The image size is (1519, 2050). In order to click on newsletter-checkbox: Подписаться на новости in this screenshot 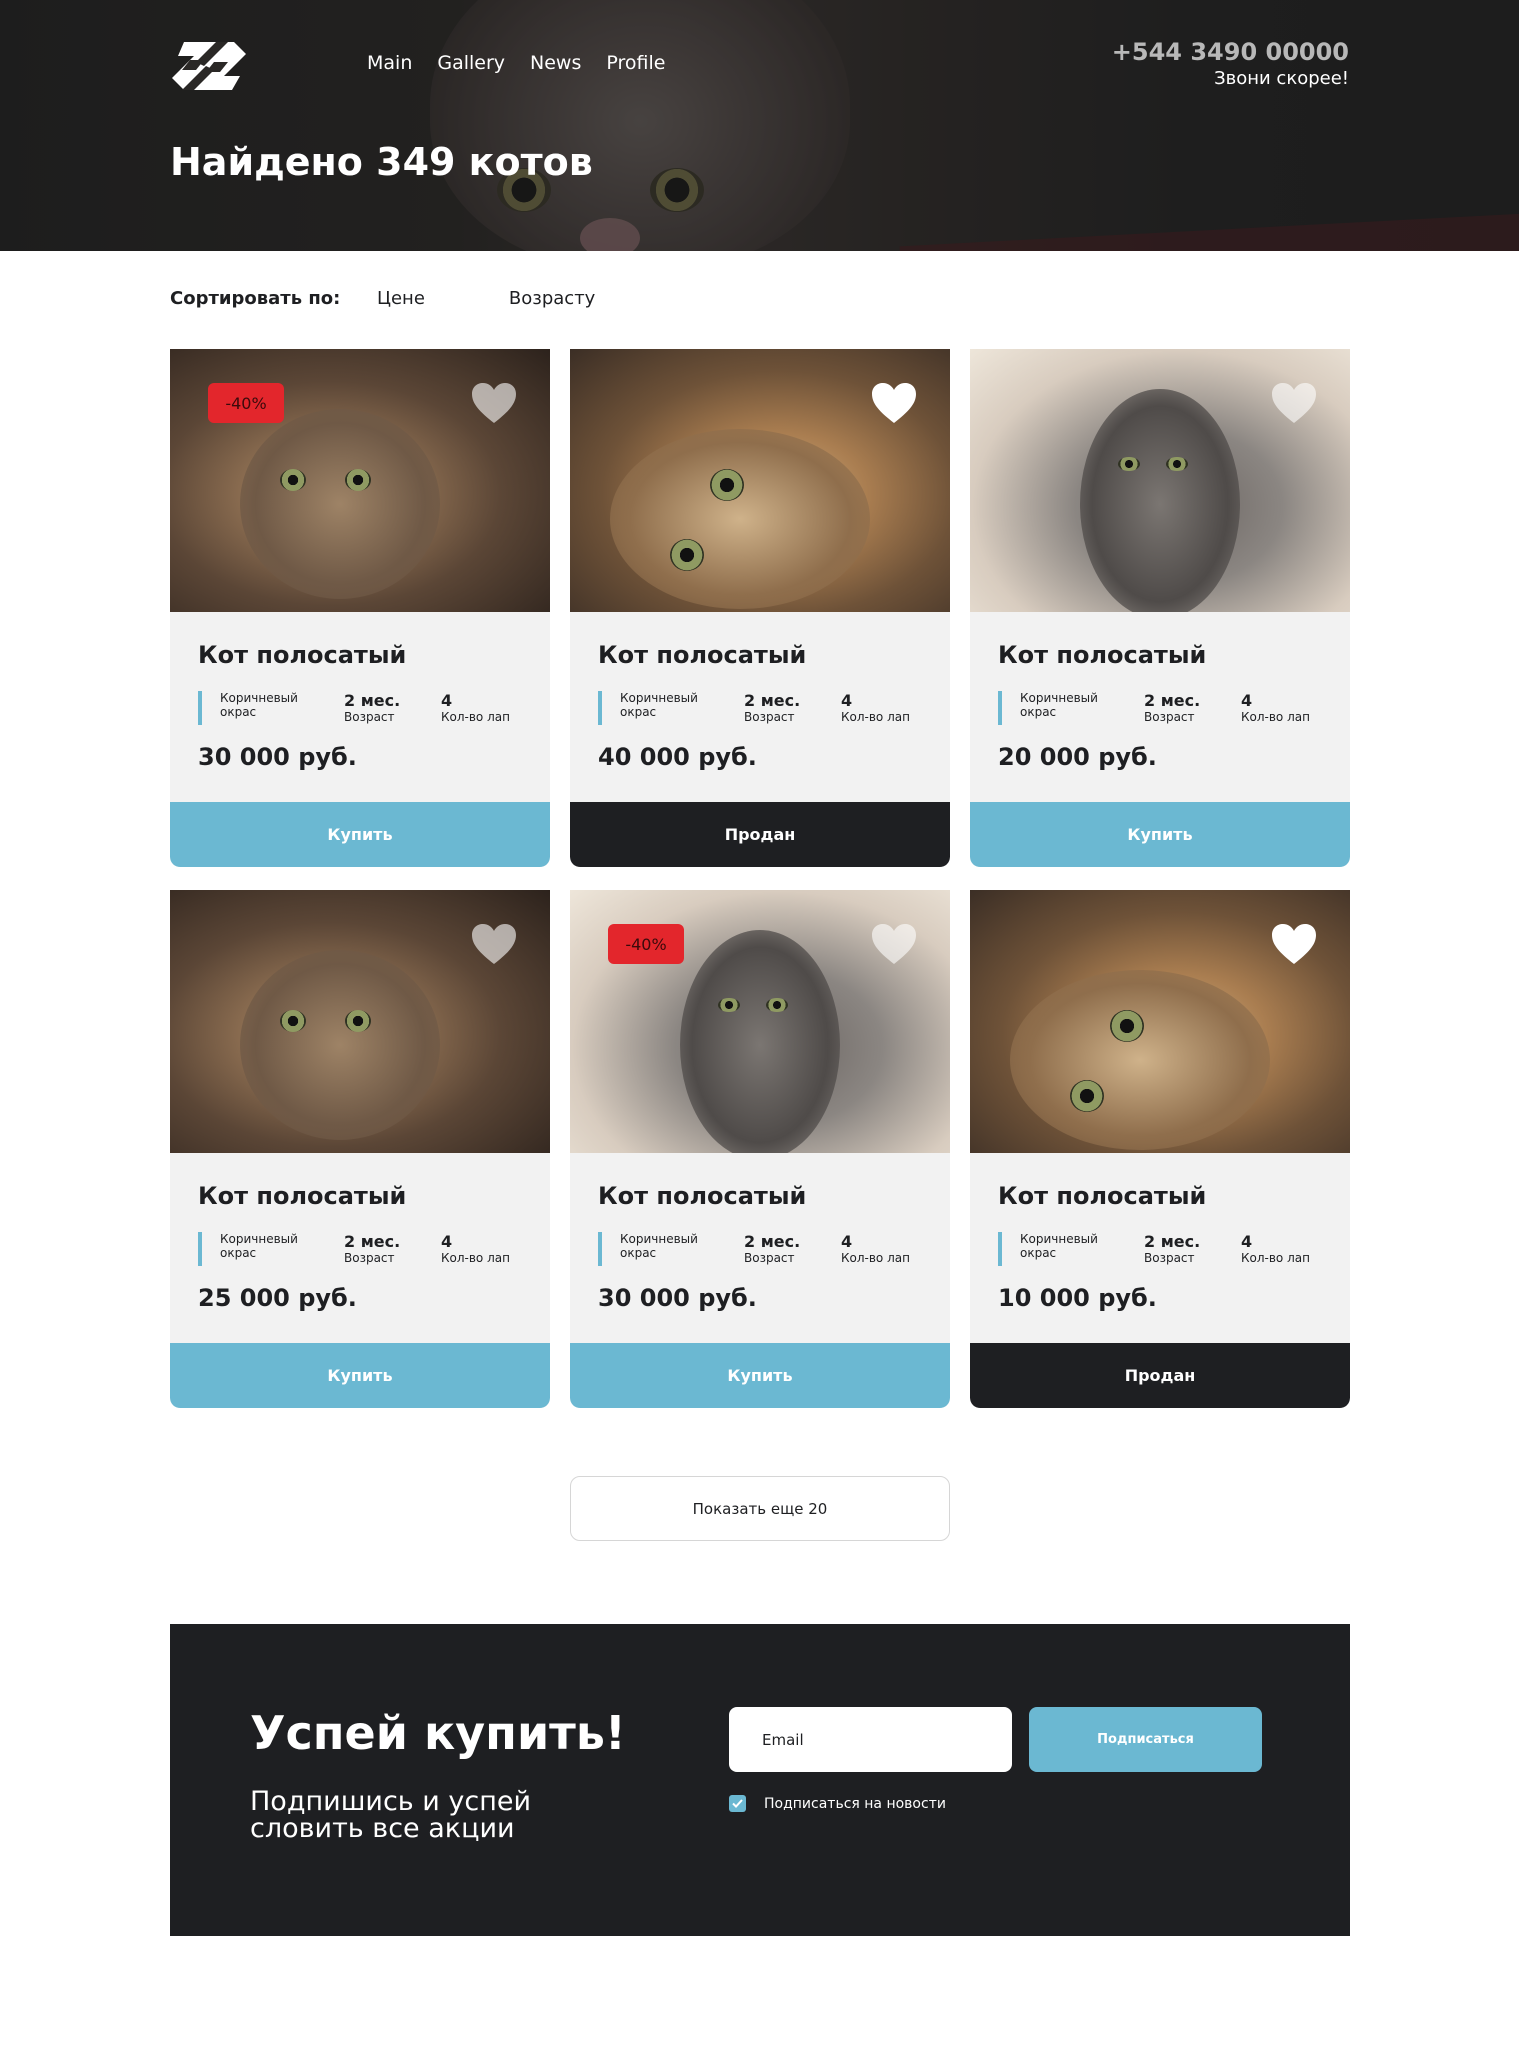, I will do `click(837, 1803)`.